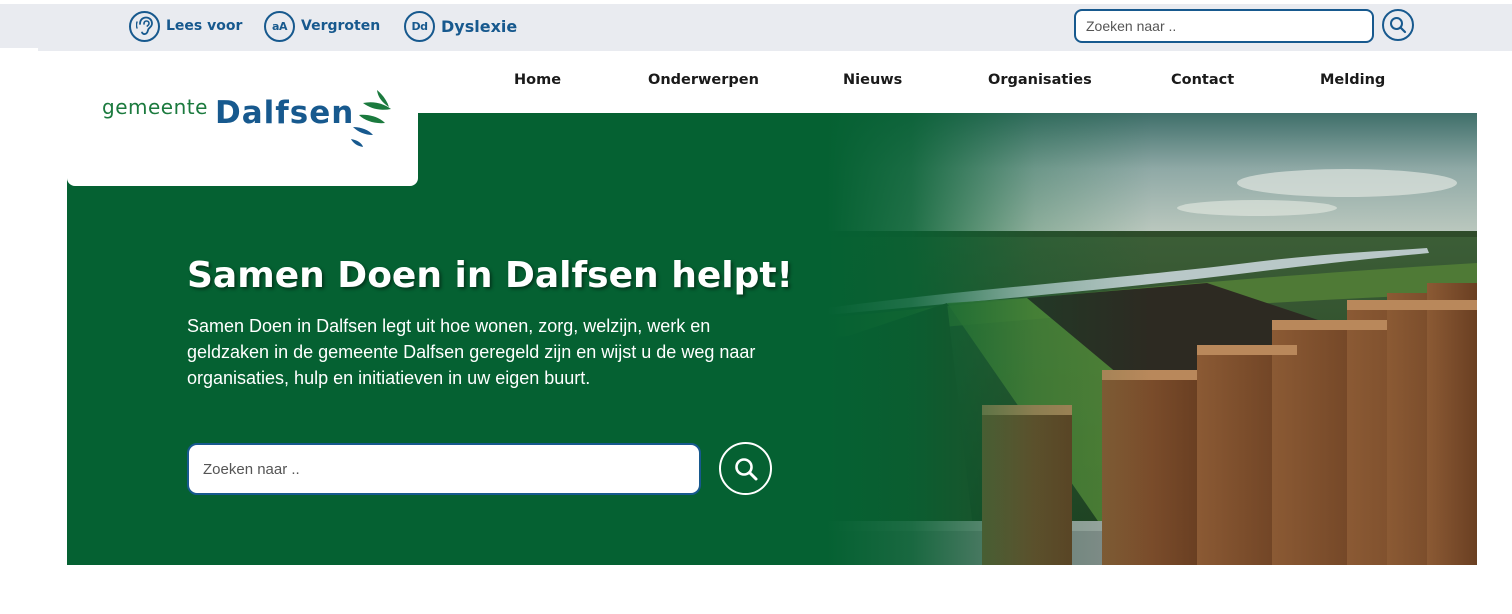 The image size is (1512, 614). I want to click on logo-word-gemeente: gemeente, so click(155, 107).